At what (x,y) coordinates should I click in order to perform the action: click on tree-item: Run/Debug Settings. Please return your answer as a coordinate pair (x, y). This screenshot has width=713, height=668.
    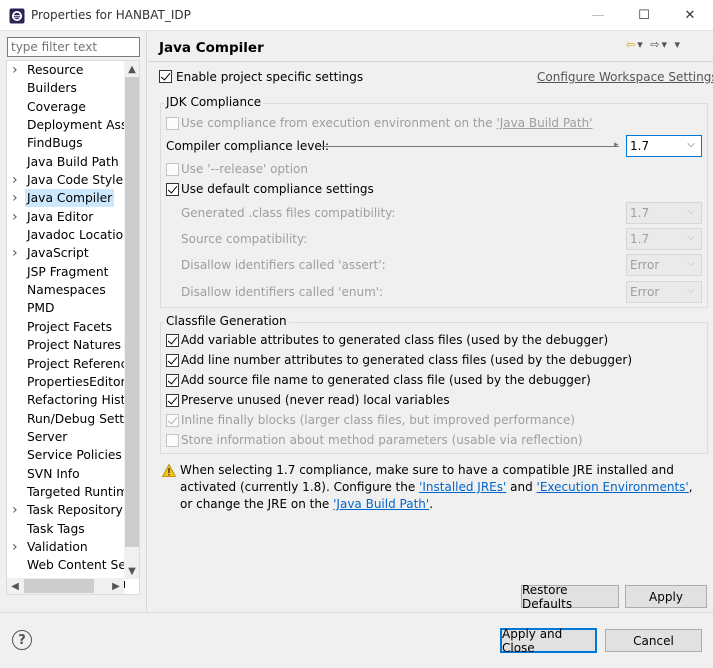
    Looking at the image, I should click on (66, 419).